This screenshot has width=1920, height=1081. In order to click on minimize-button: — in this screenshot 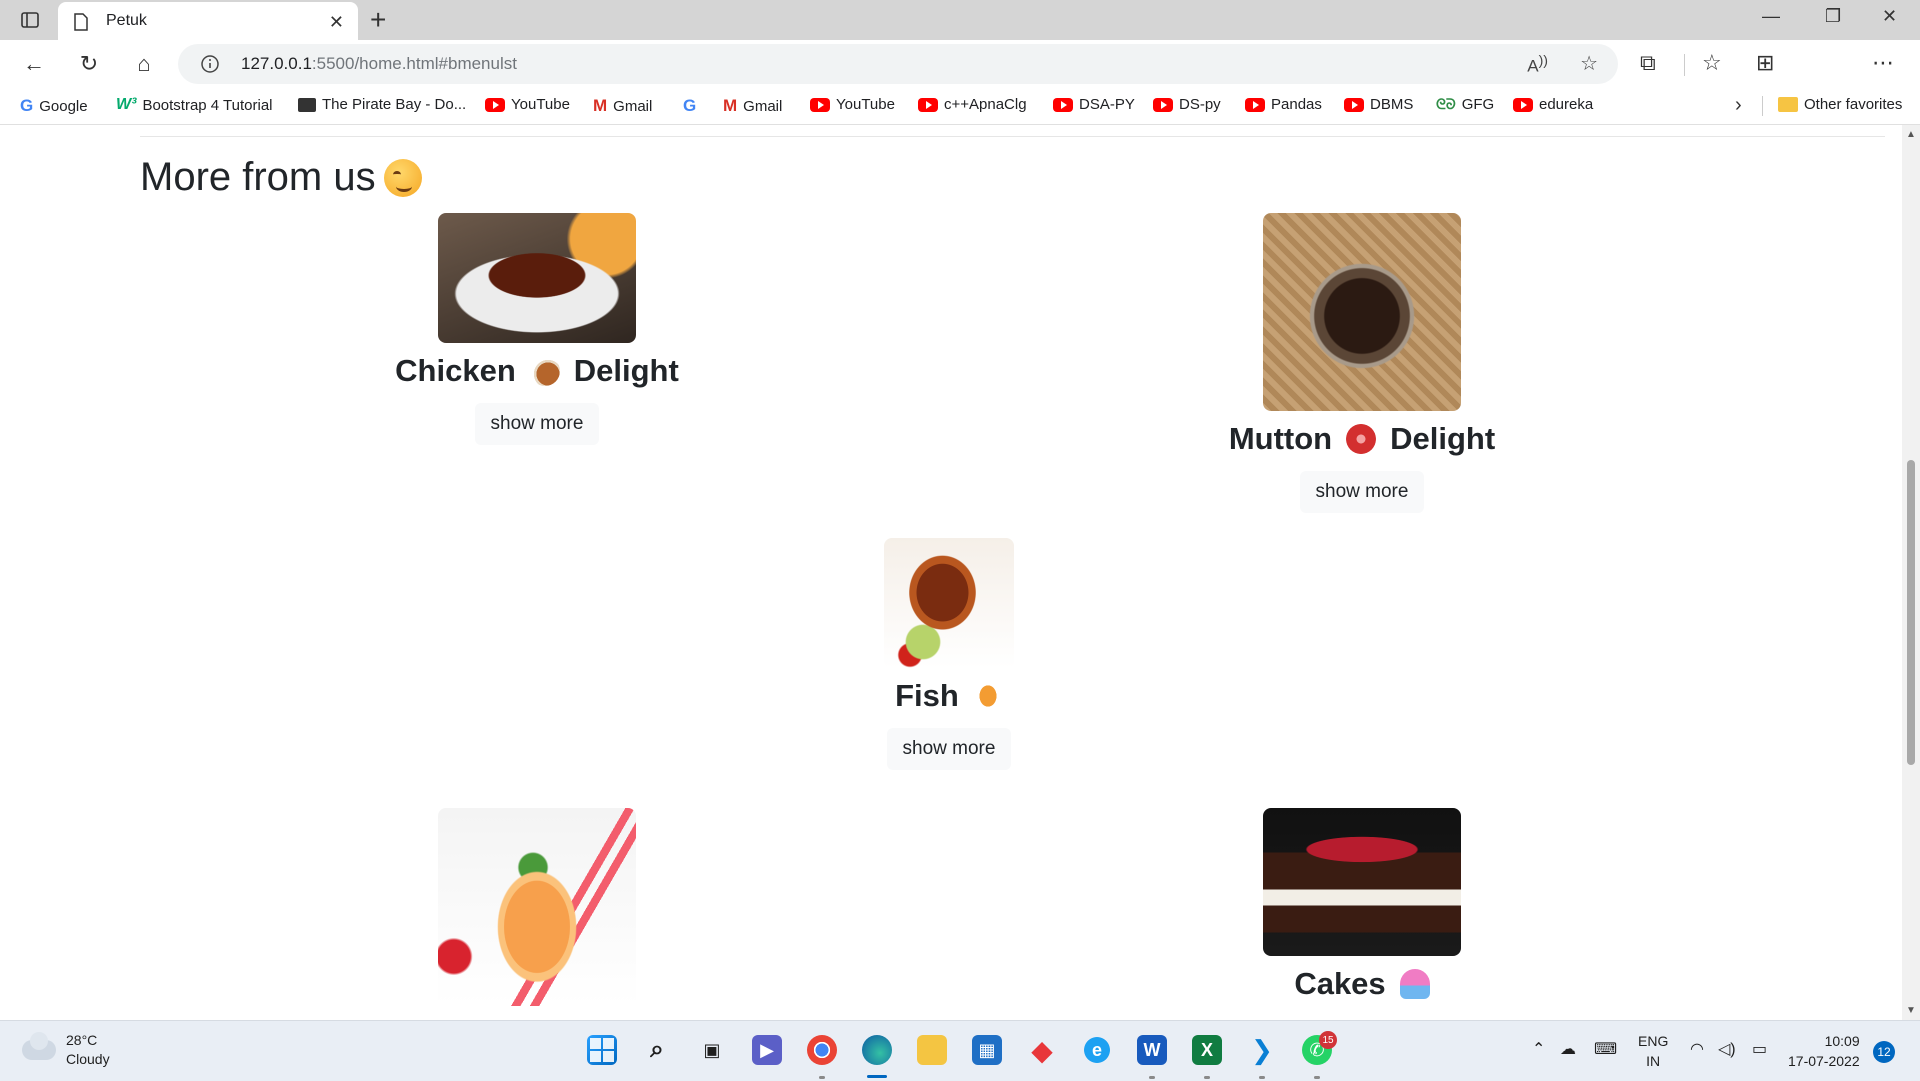, I will do `click(1771, 16)`.